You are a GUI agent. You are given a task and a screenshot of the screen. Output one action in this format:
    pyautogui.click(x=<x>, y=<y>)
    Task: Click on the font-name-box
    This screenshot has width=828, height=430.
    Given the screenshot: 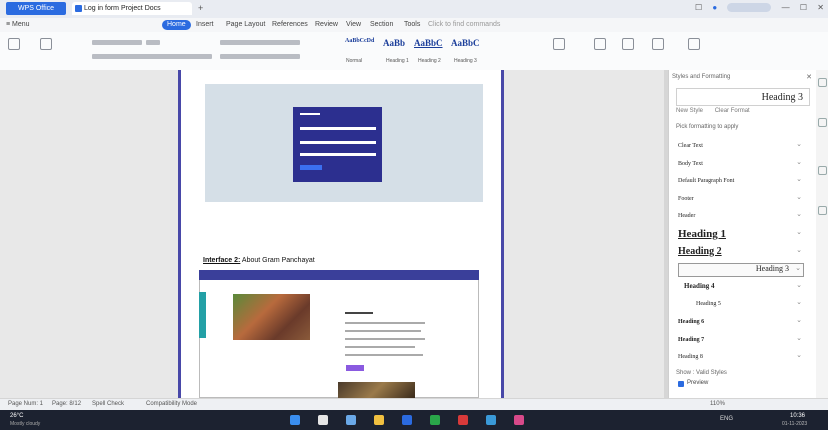 What is the action you would take?
    pyautogui.click(x=117, y=42)
    